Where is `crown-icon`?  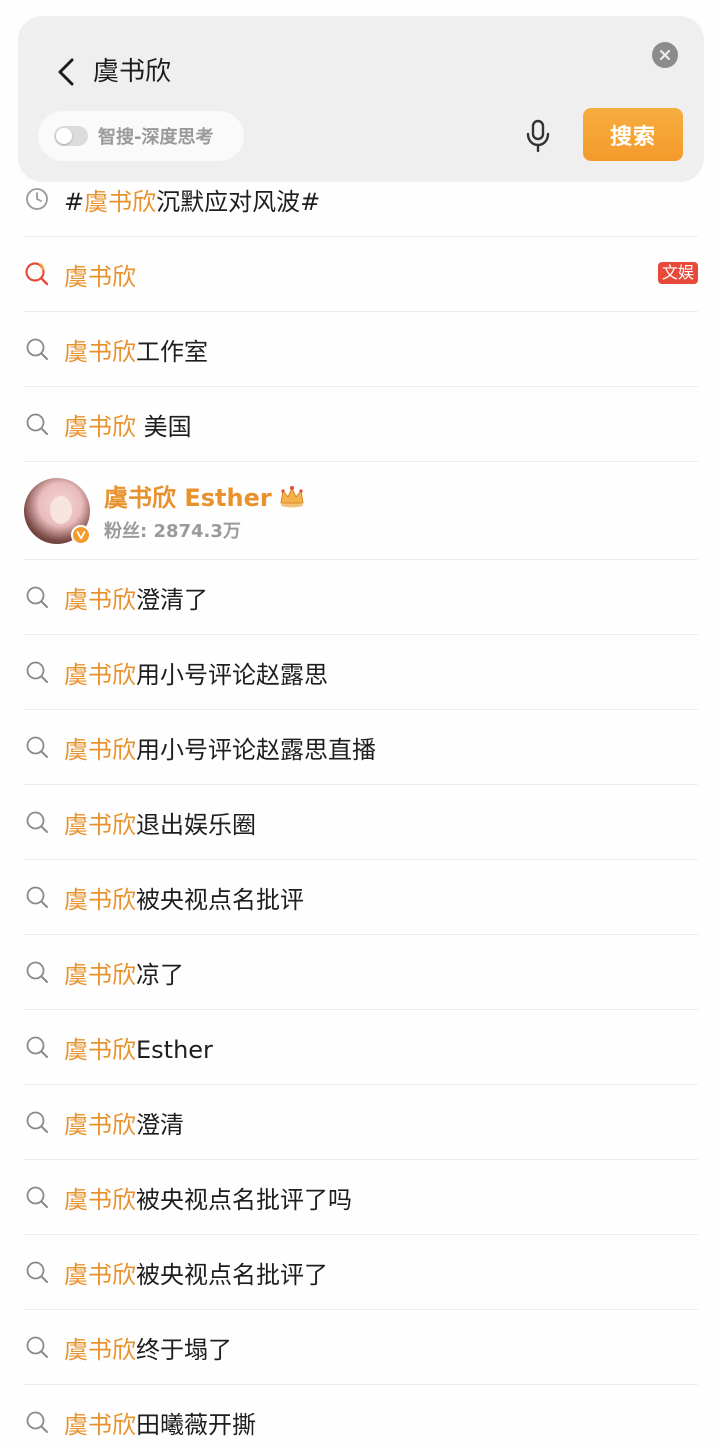
crown-icon is located at coordinates (292, 496).